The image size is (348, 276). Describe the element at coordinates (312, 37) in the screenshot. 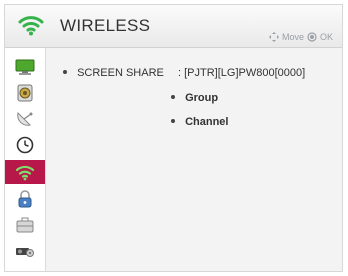

I see `ok-button-icon` at that location.